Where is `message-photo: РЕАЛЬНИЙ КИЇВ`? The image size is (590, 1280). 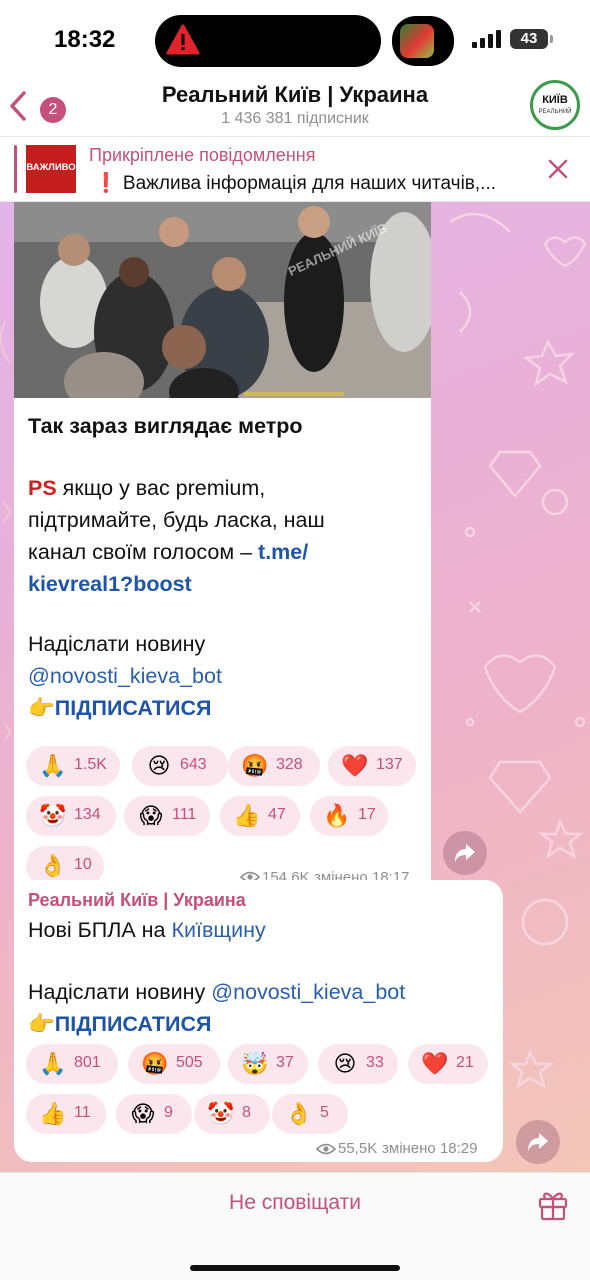
message-photo: РЕАЛЬНИЙ КИЇВ is located at coordinates (222, 300).